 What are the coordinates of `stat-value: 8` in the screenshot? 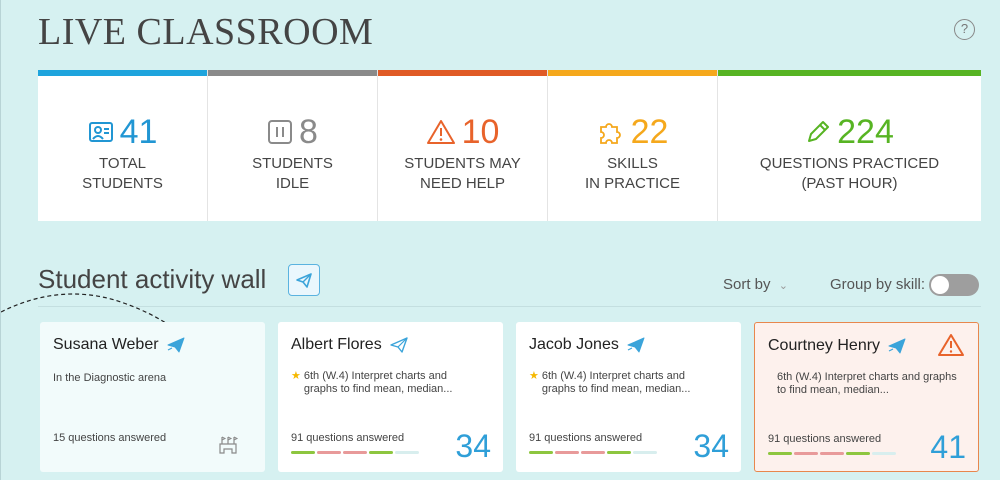 It's located at (308, 132).